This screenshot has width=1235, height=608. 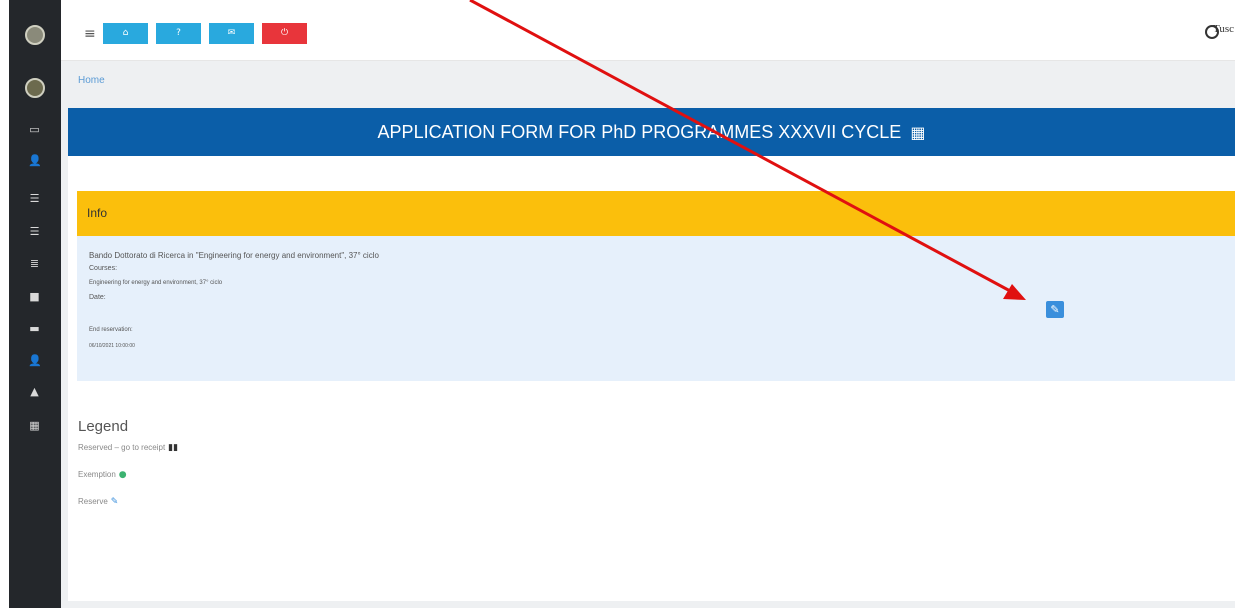 I want to click on university-logo: Tusc, so click(x=1220, y=34).